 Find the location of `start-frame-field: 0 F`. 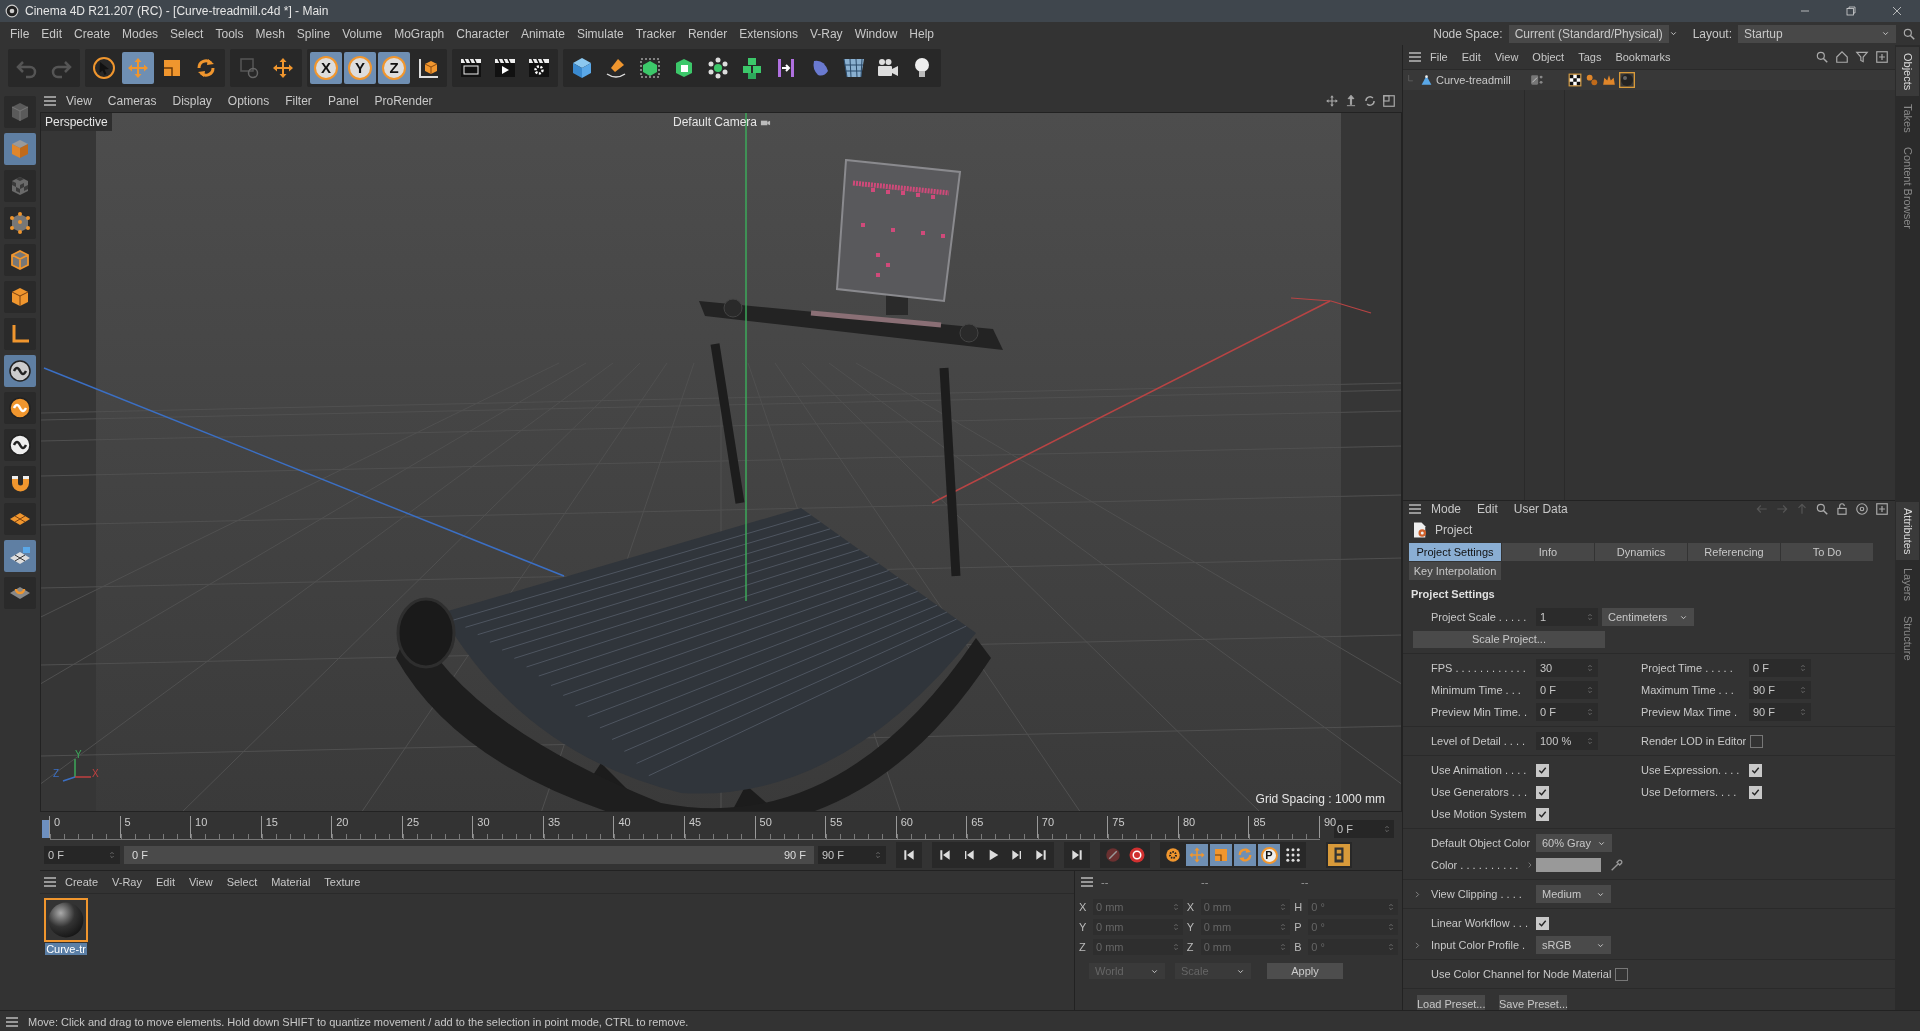

start-frame-field: 0 F is located at coordinates (82, 855).